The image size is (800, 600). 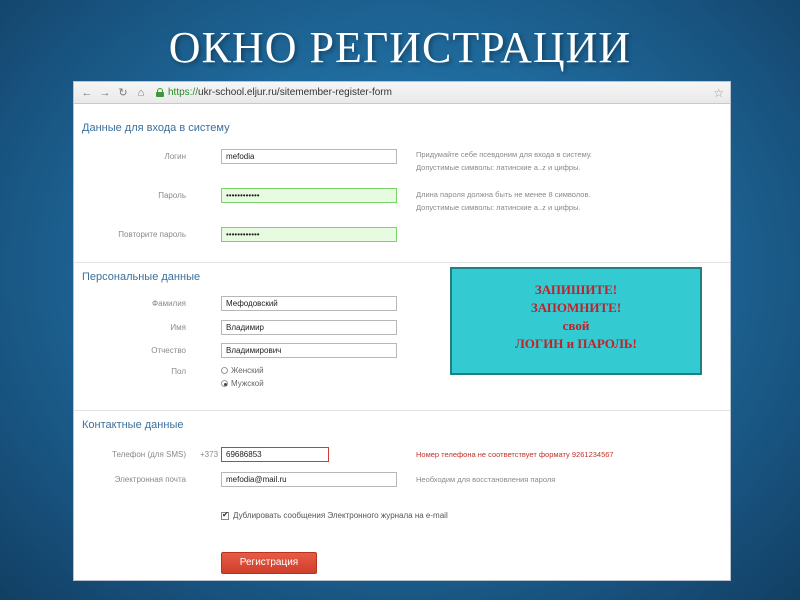 What do you see at coordinates (172, 195) in the screenshot?
I see `password-label: Пароль` at bounding box center [172, 195].